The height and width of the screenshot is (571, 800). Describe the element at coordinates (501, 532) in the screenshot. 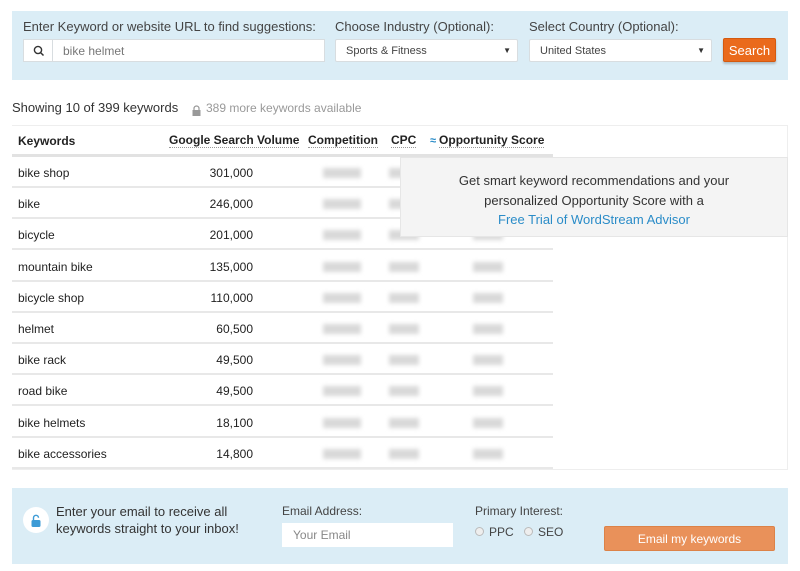

I see `radio-ppc-label: PPC` at that location.